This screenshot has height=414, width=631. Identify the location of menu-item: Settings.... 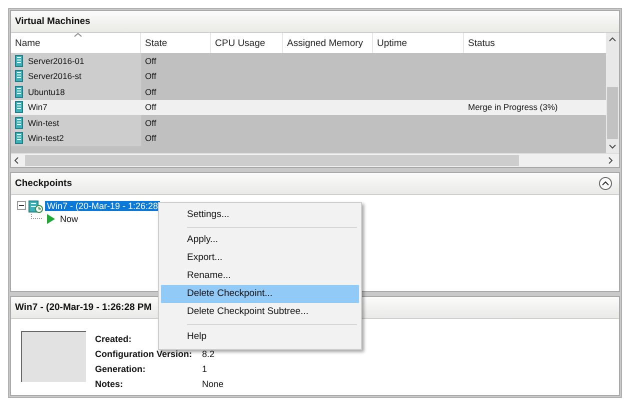
(260, 215).